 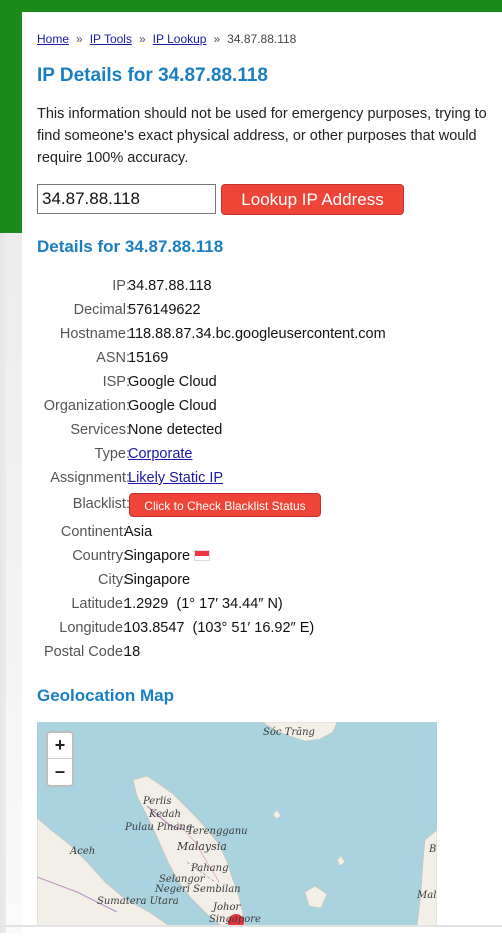 What do you see at coordinates (83, 851) in the screenshot?
I see `map-label-aceh: Aceh` at bounding box center [83, 851].